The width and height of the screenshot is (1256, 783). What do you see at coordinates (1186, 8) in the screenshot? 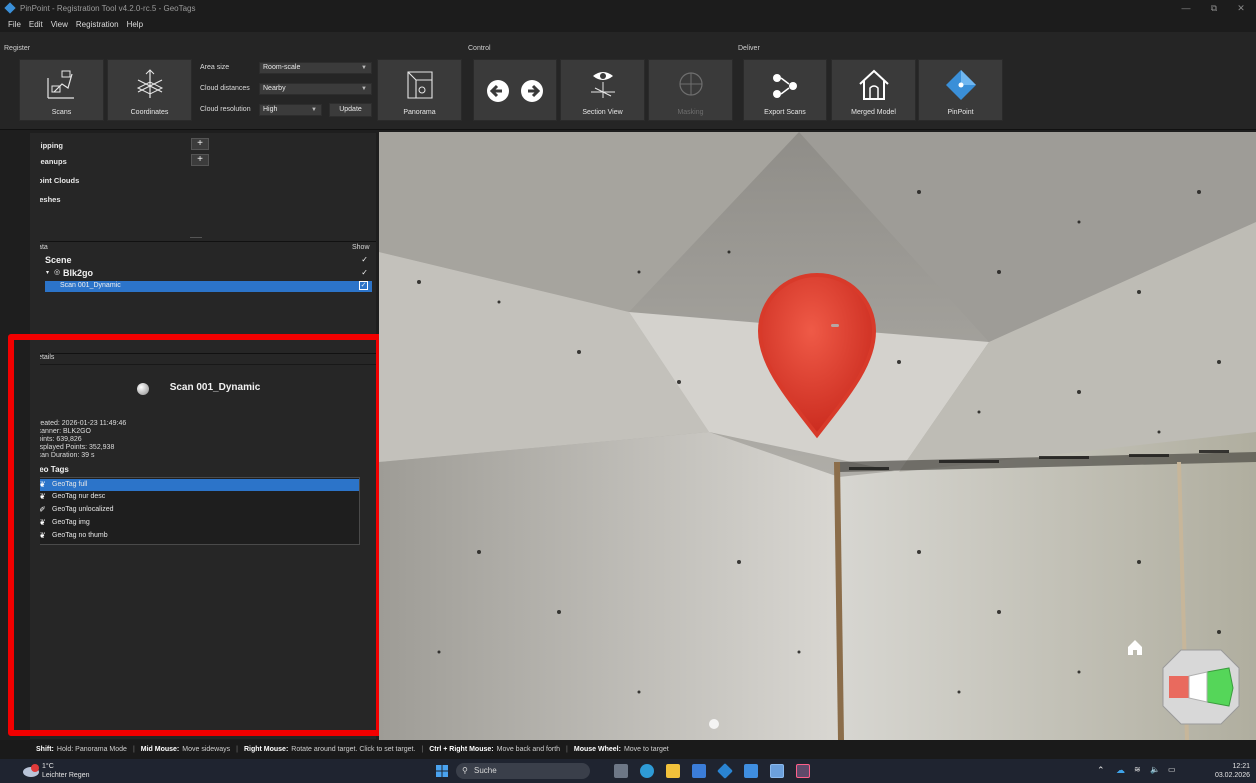
I see `minimize-button: —` at bounding box center [1186, 8].